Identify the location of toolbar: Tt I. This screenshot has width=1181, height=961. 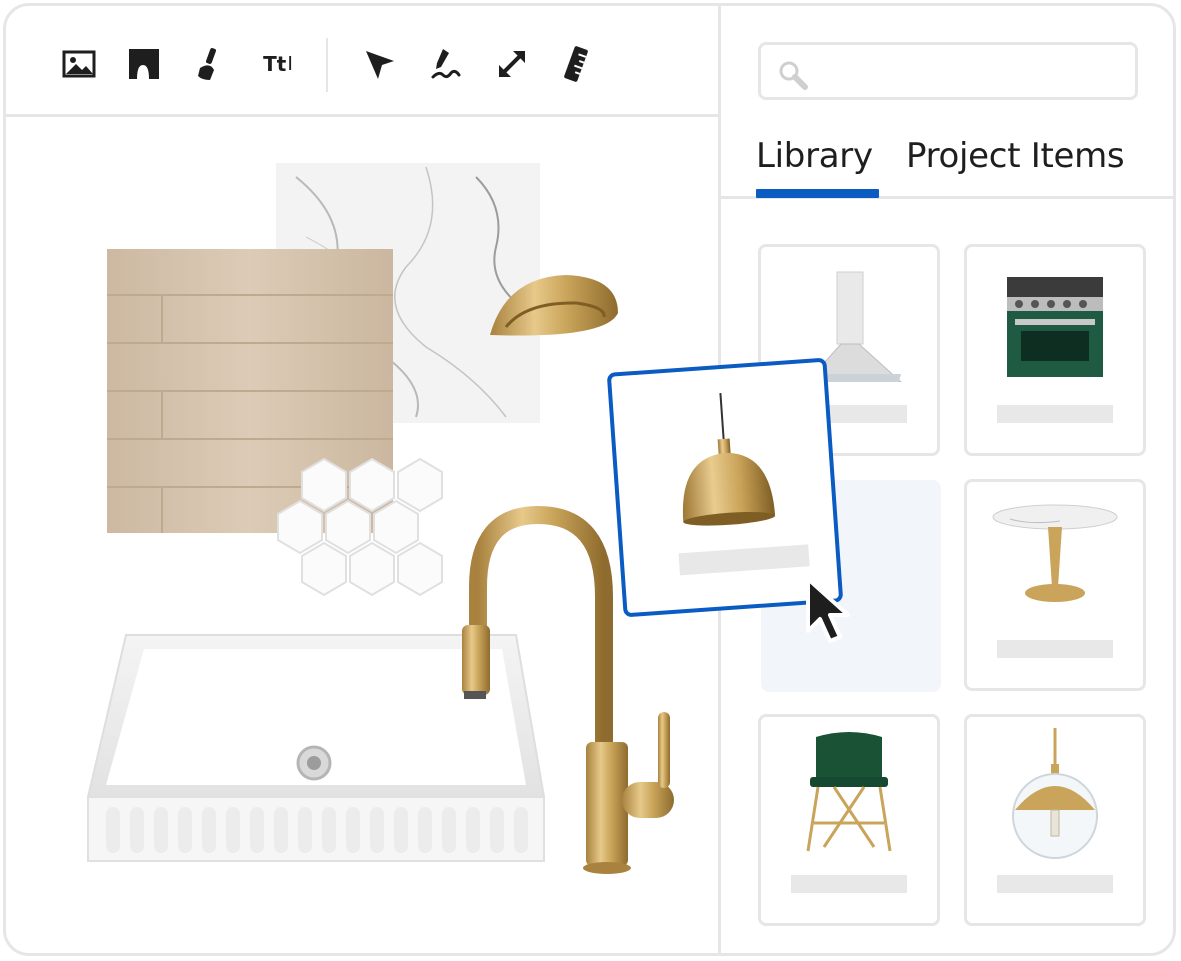
(362, 61).